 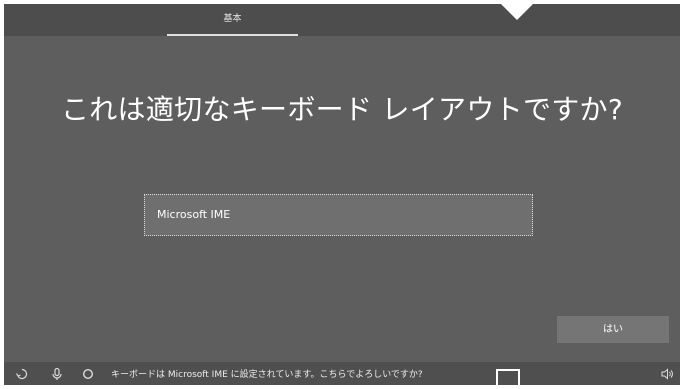 What do you see at coordinates (517, 12) in the screenshot?
I see `top-notch-decoration` at bounding box center [517, 12].